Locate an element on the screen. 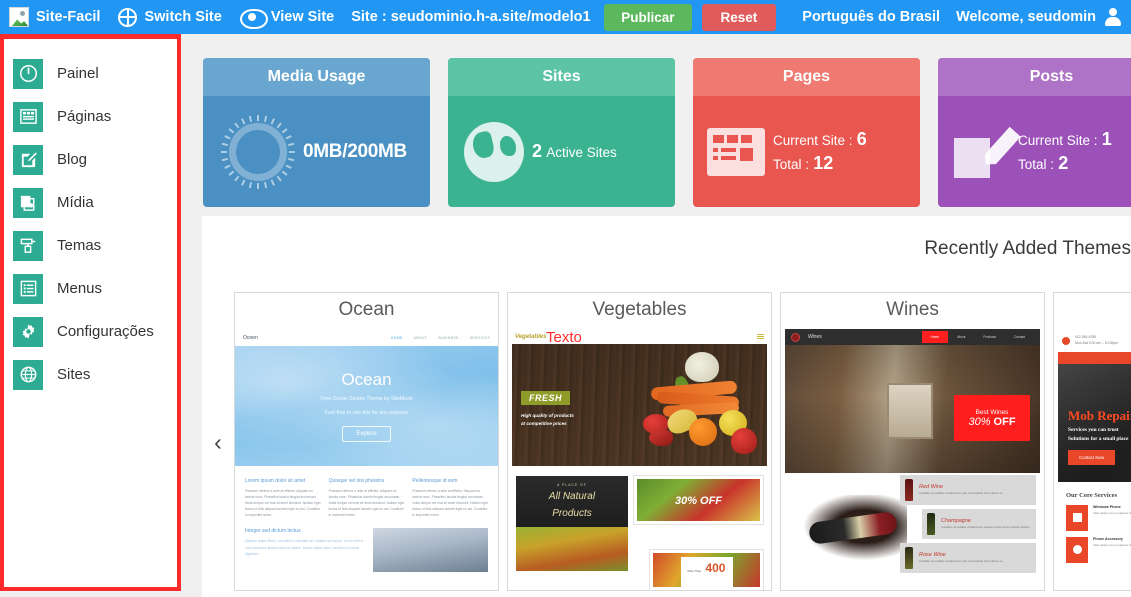 The height and width of the screenshot is (597, 1131). posts-total-label: Total : is located at coordinates (1036, 164).